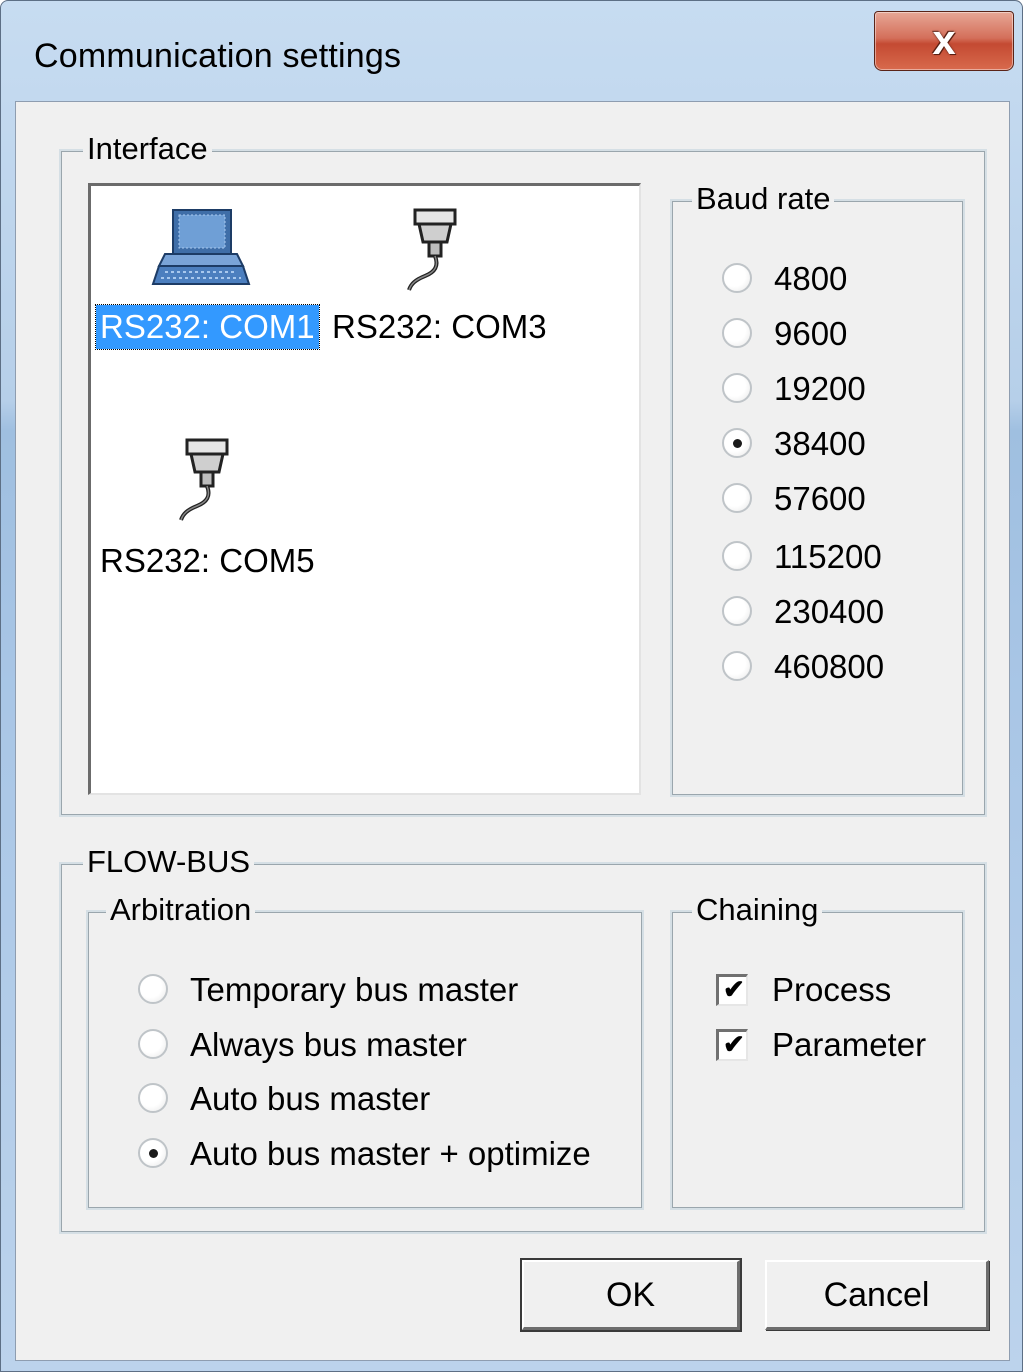  I want to click on interface-item-label: RS232: COM1, so click(207, 327).